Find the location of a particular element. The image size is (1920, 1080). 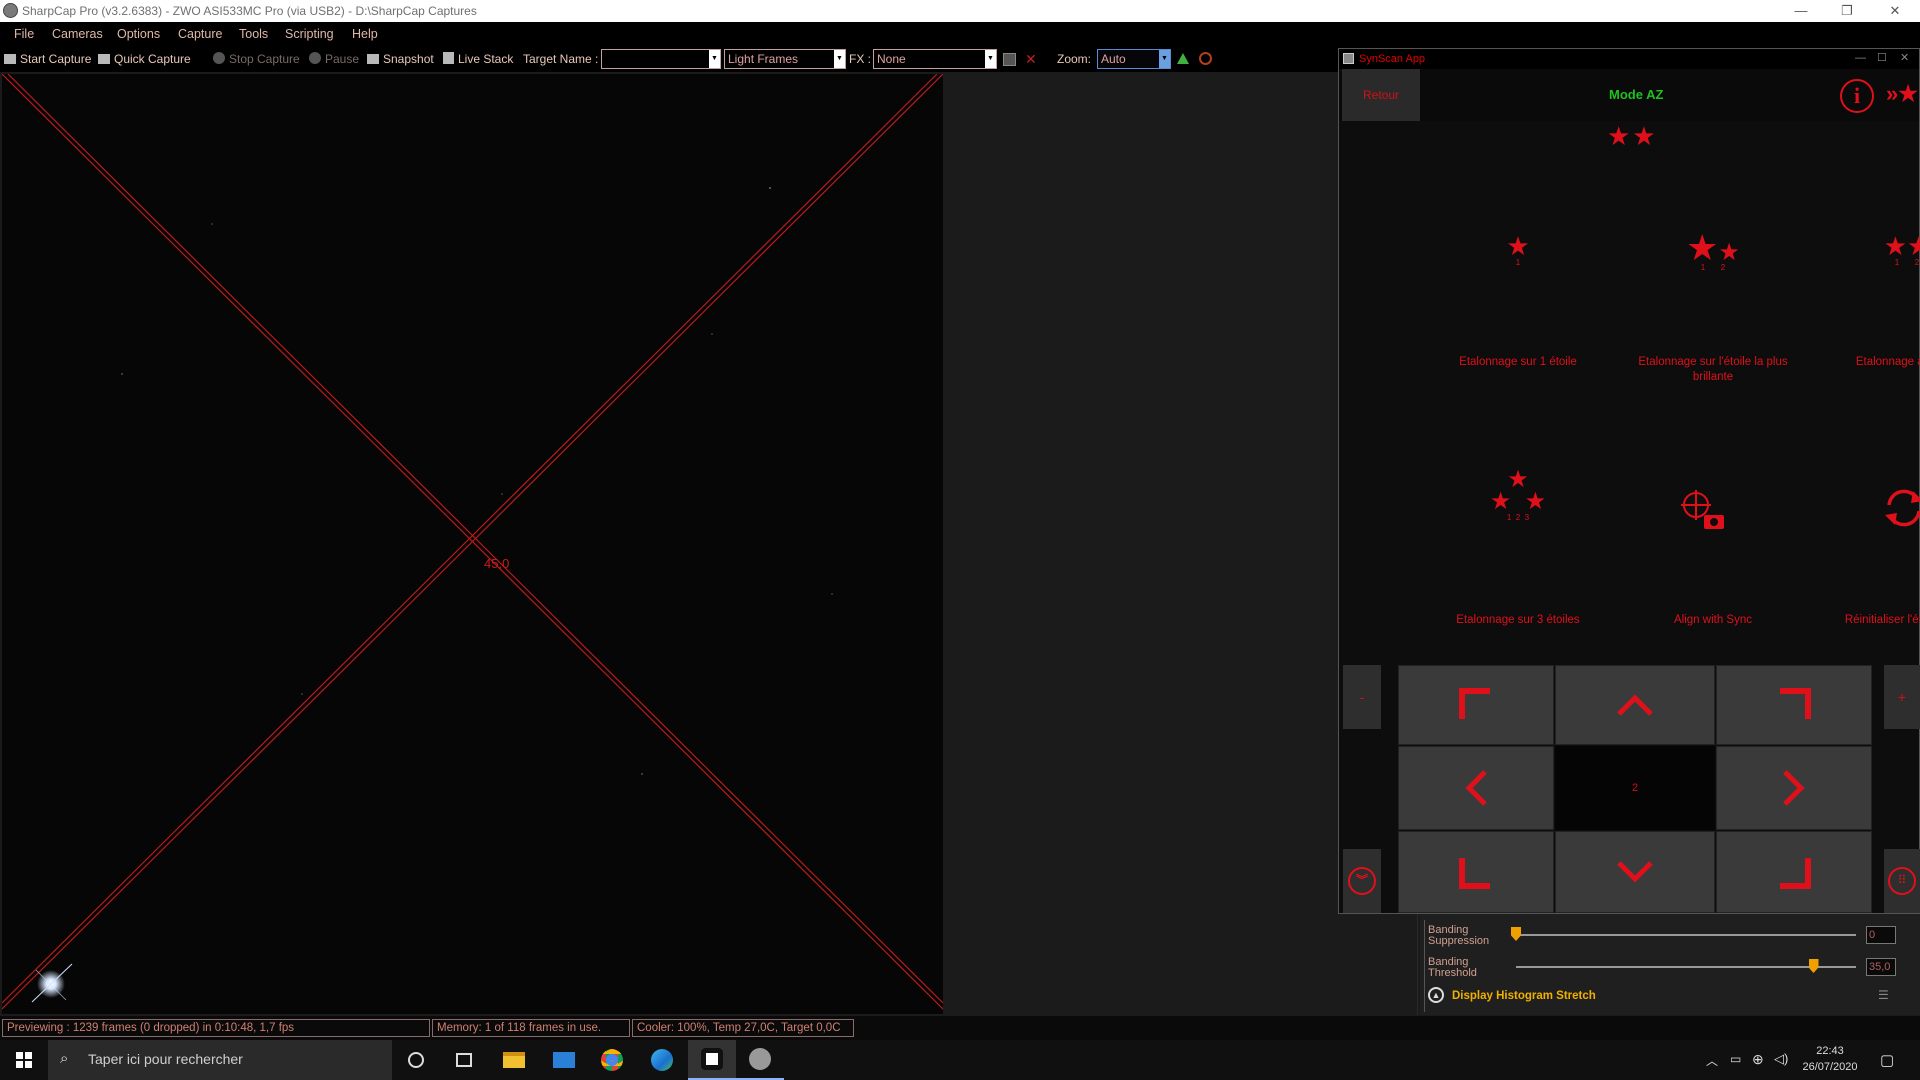

start-button is located at coordinates (24, 1060).